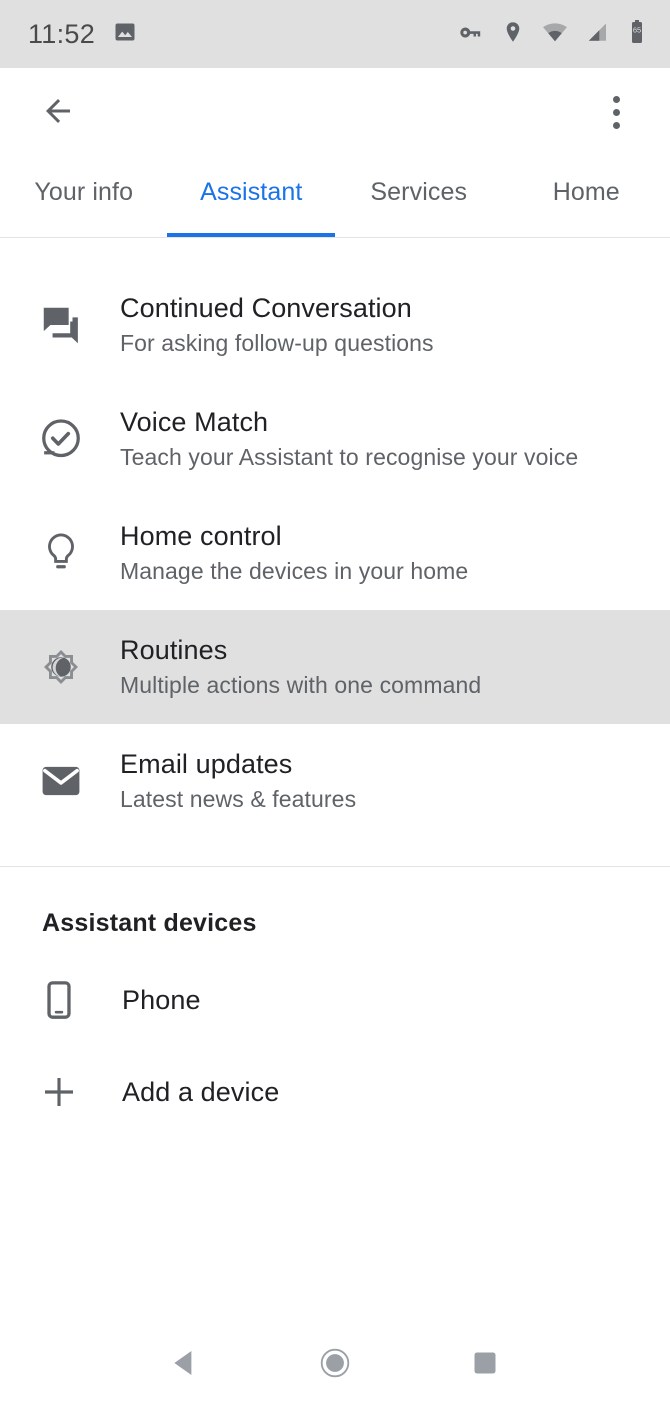  I want to click on system-navigation-bar, so click(335, 1364).